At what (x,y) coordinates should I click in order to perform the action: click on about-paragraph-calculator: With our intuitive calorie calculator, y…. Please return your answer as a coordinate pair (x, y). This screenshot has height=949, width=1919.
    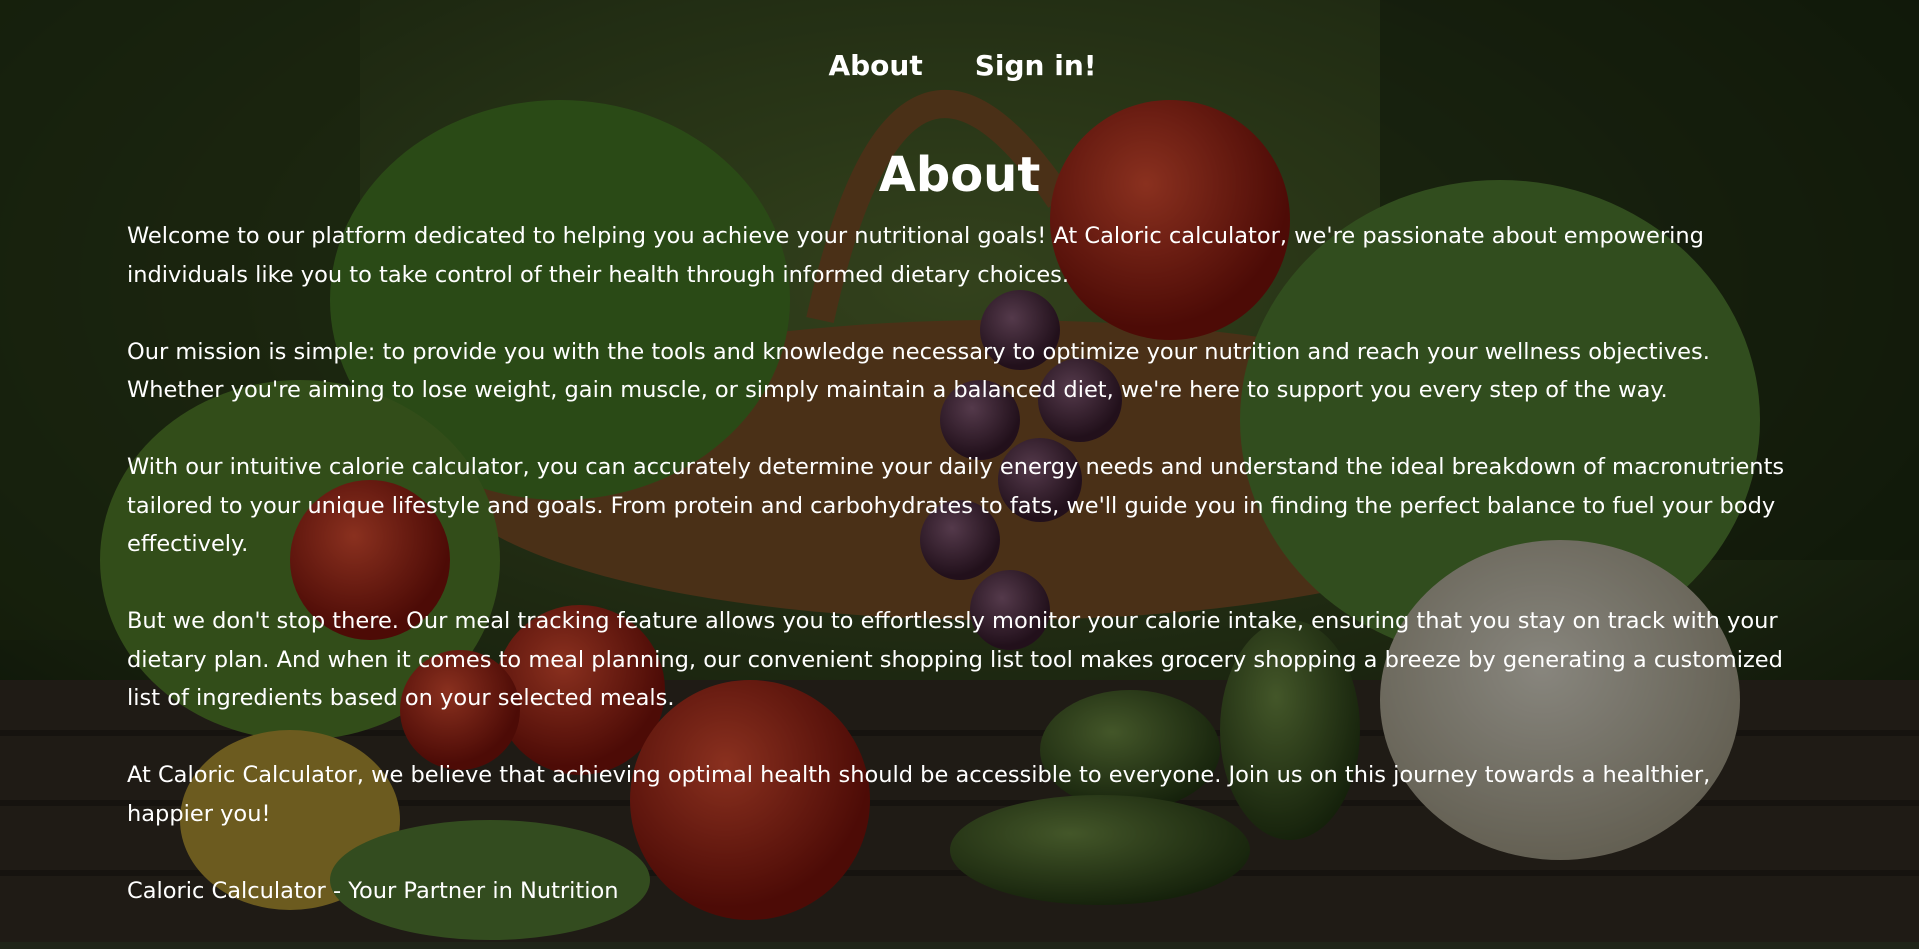
    Looking at the image, I should click on (956, 505).